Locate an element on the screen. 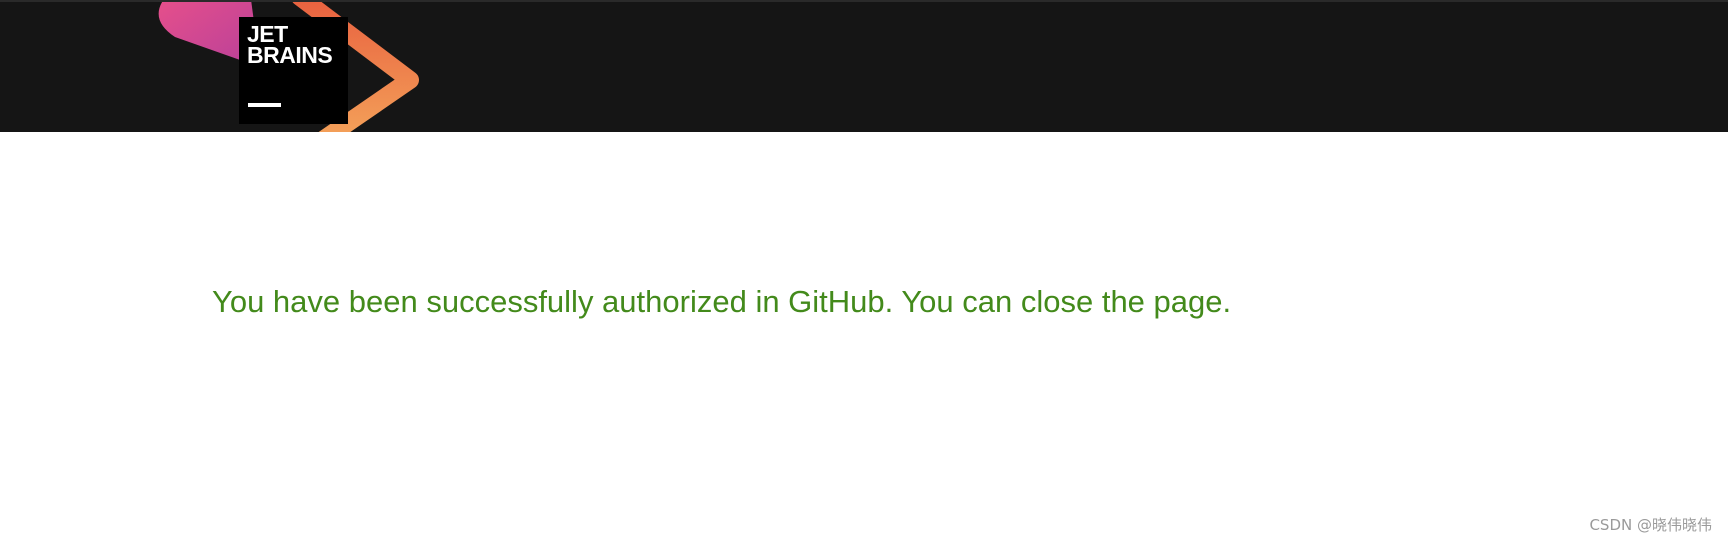 Image resolution: width=1728 pixels, height=544 pixels. watermark-text: CSDN @晓伟晓伟 is located at coordinates (1650, 525).